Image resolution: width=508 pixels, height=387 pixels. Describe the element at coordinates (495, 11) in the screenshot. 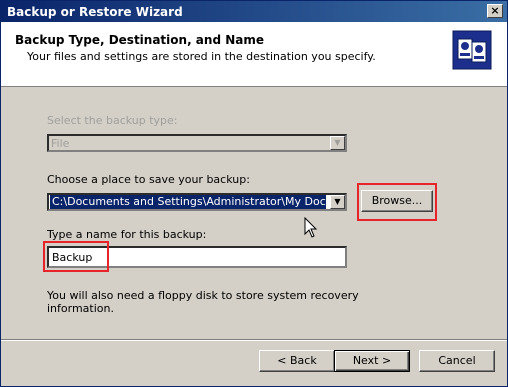

I see `close-button: ×` at that location.